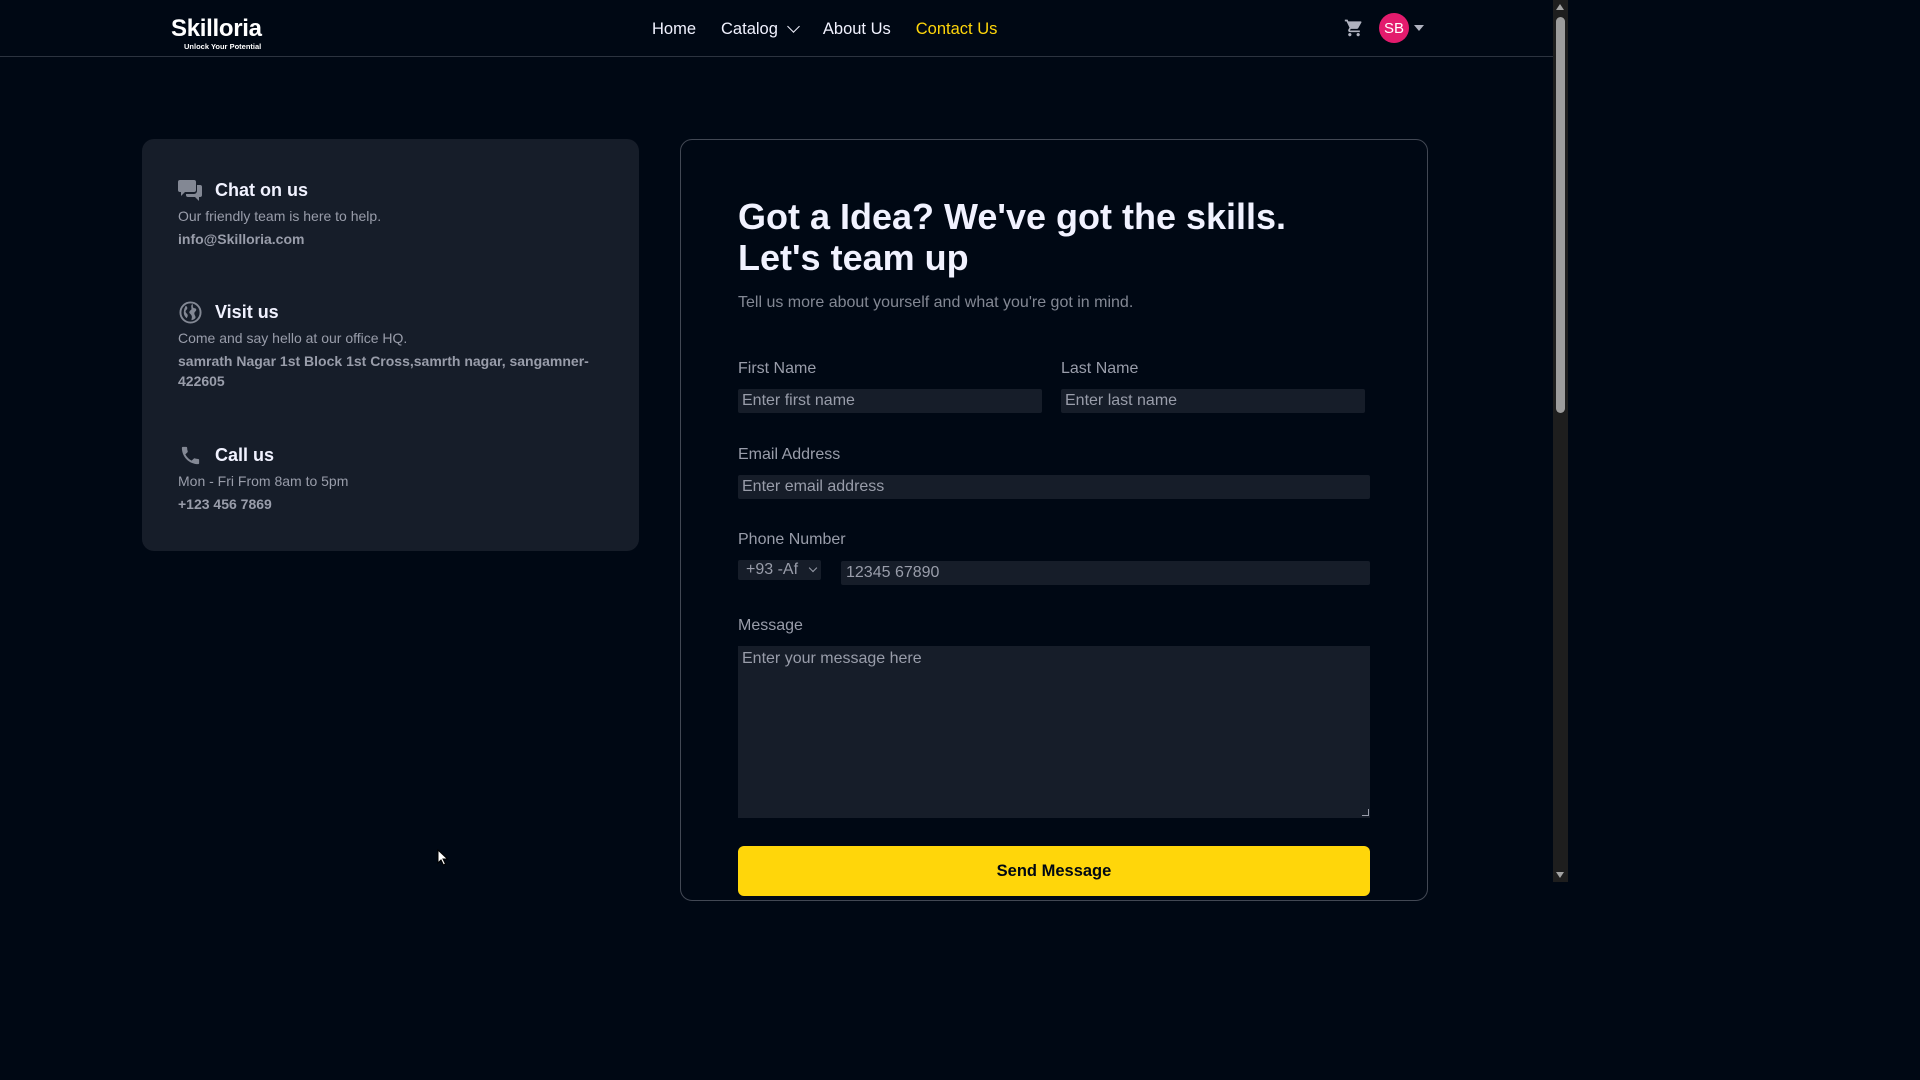 The height and width of the screenshot is (1080, 1920). I want to click on nav-links: Home Catalog About Us Contact Us, so click(824, 29).